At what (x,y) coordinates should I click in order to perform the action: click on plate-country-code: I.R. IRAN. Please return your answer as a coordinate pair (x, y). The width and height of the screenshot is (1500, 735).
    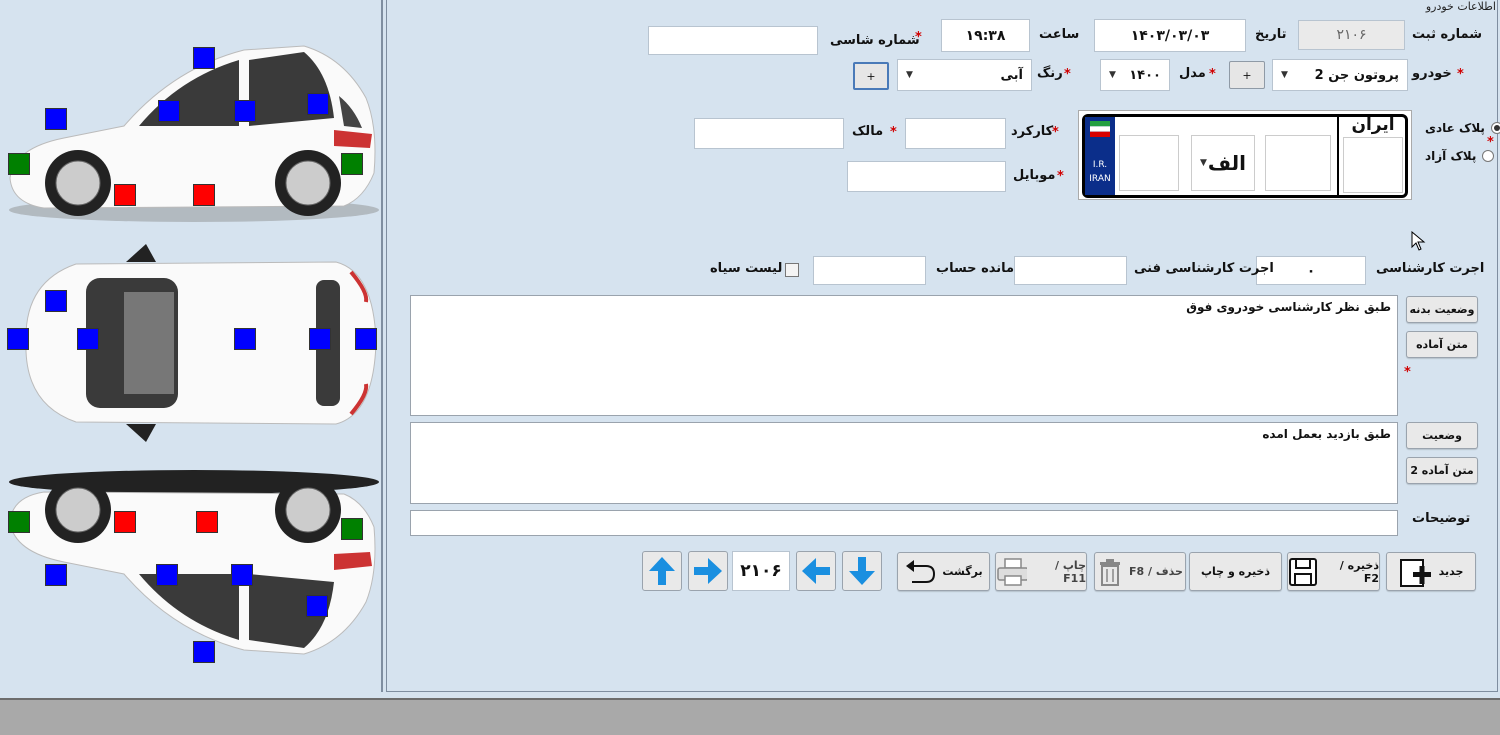
    Looking at the image, I should click on (1100, 172).